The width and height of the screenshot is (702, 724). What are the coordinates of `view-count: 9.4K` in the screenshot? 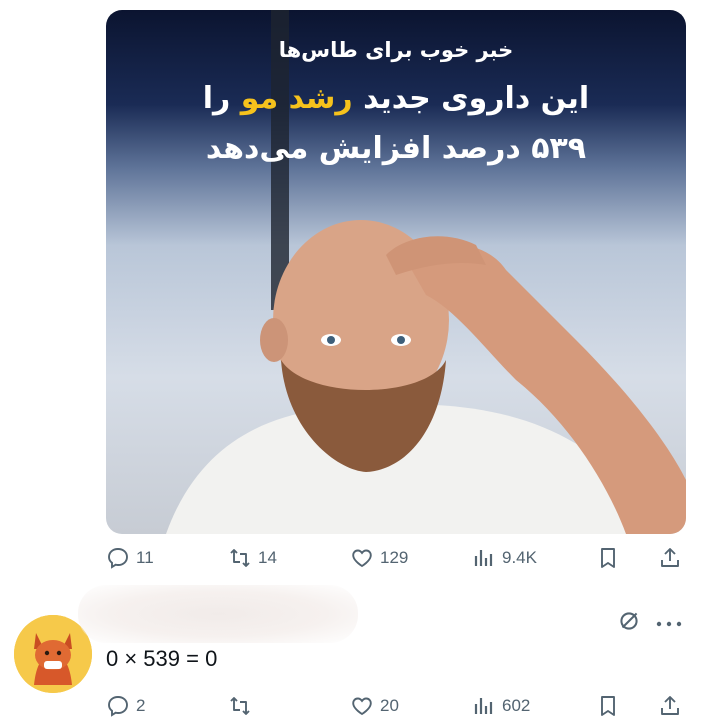 It's located at (519, 557).